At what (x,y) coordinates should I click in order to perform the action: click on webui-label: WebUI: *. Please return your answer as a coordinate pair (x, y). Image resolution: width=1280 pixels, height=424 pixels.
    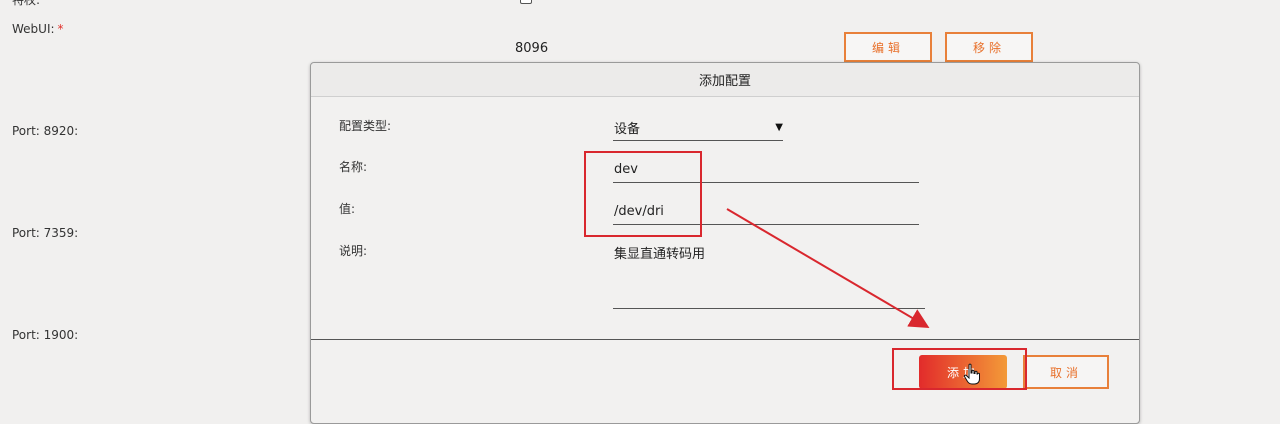
    Looking at the image, I should click on (38, 29).